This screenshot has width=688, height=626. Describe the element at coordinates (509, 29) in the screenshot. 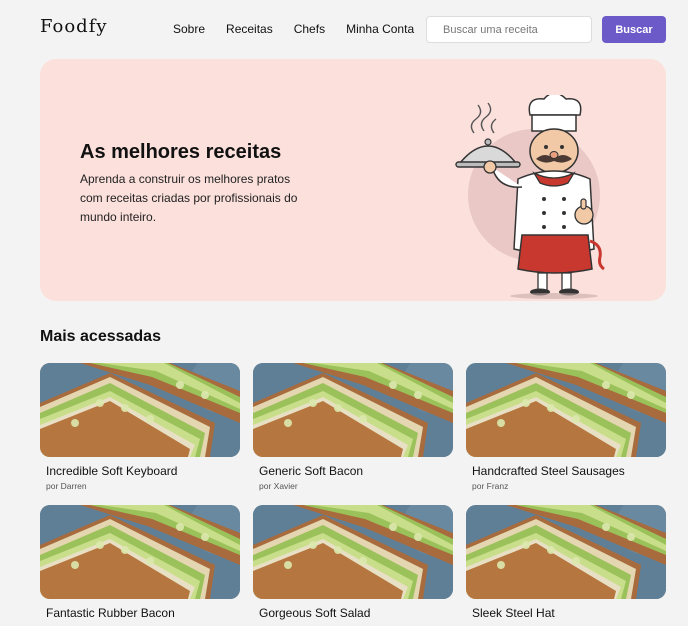

I see `search-input` at that location.